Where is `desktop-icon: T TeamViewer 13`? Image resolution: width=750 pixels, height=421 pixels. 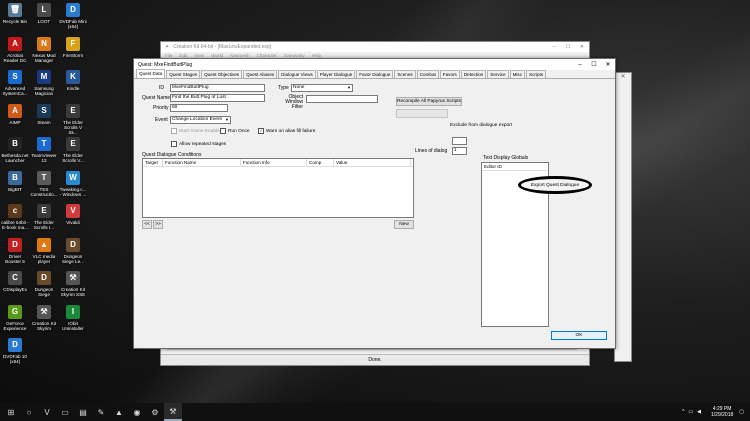
desktop-icon: T TeamViewer 13 is located at coordinates (44, 150).